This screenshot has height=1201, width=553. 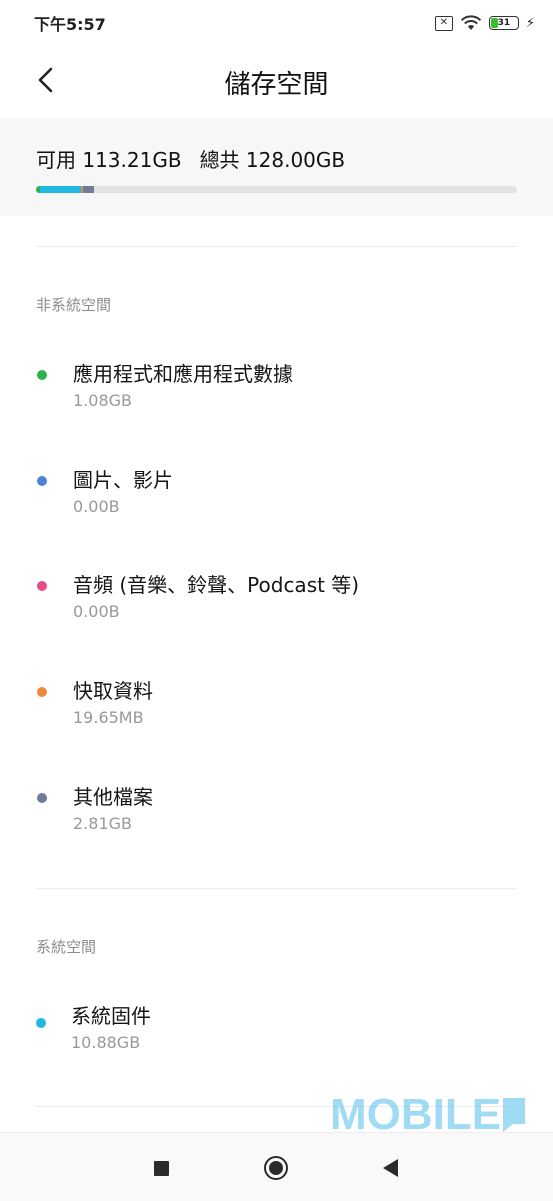 I want to click on wifi-icon, so click(x=470, y=22).